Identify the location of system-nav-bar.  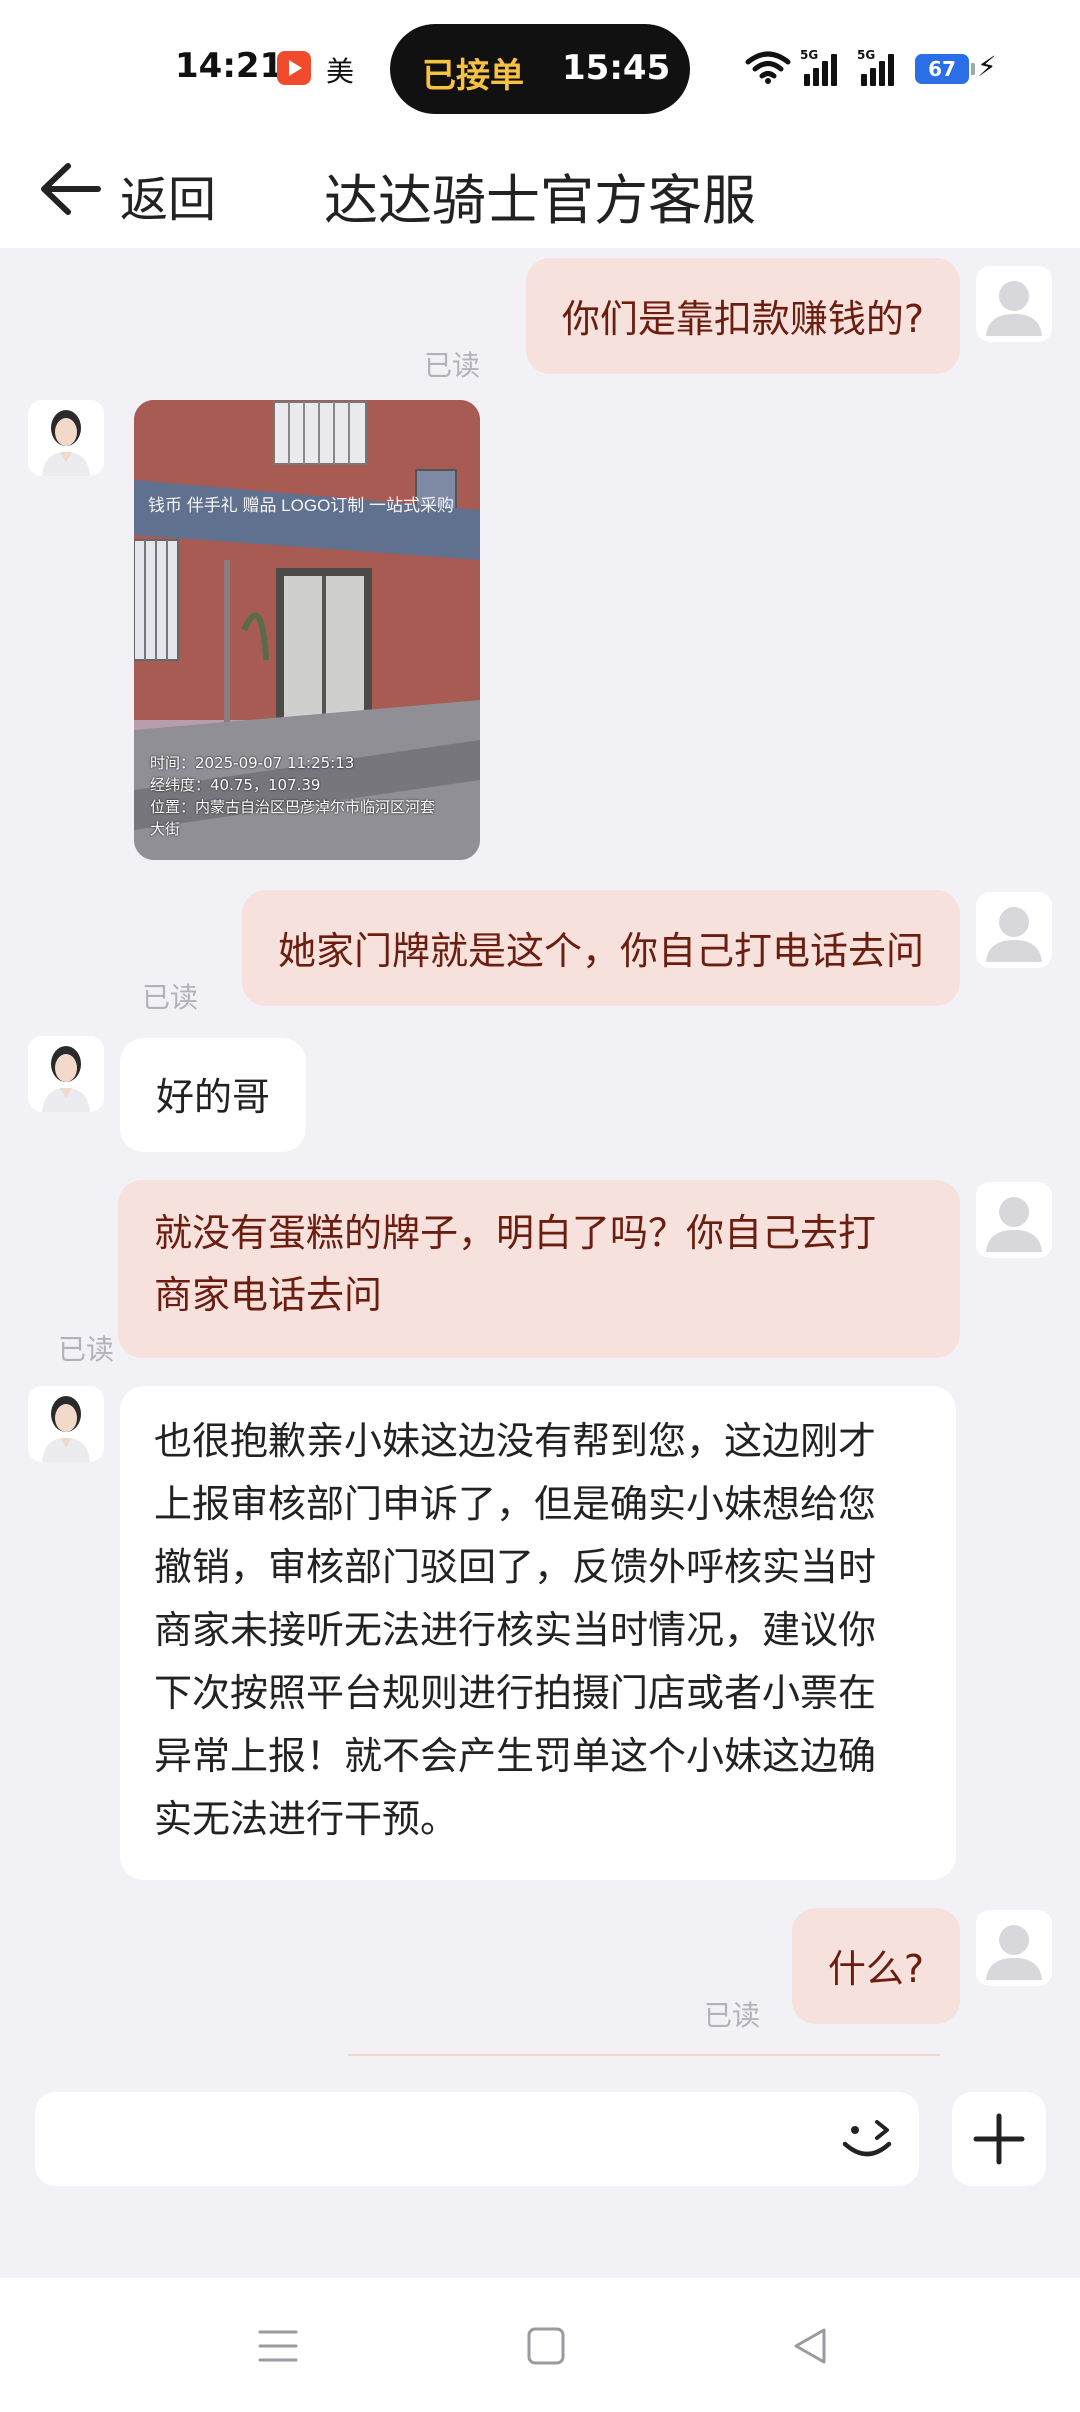
(540, 2345).